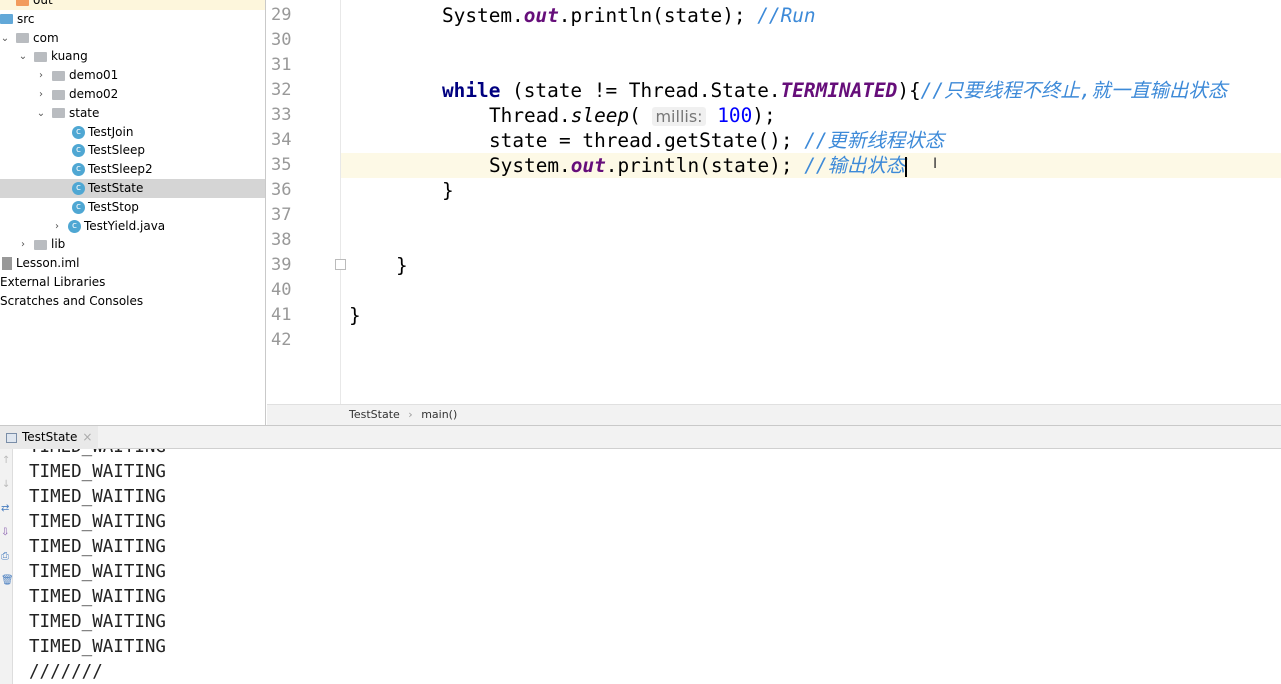 Image resolution: width=1281 pixels, height=684 pixels. What do you see at coordinates (281, 15) in the screenshot?
I see `line-number: 29` at bounding box center [281, 15].